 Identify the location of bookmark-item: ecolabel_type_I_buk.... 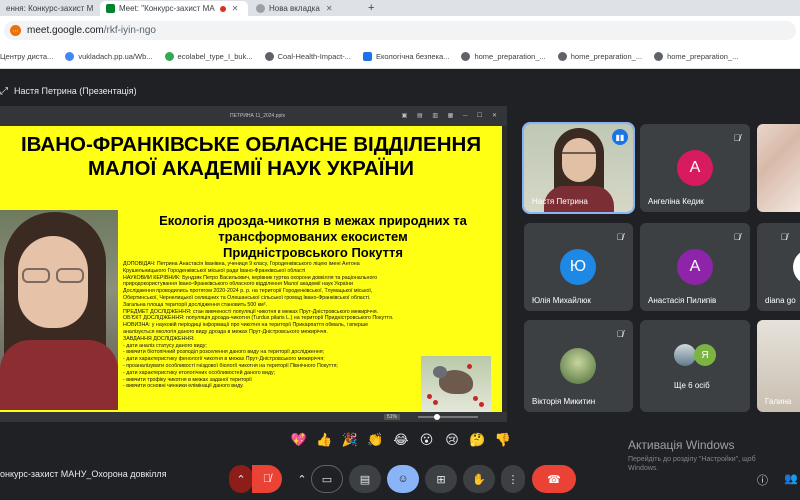
(208, 56).